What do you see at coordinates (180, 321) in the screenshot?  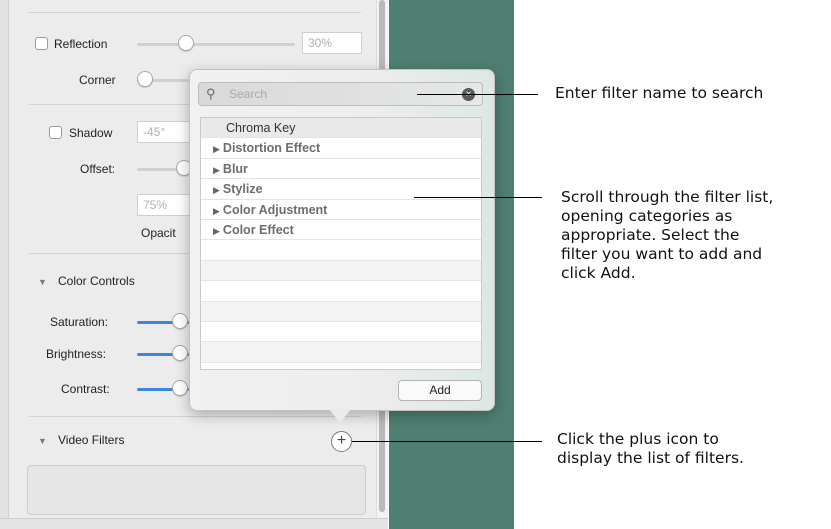 I see `saturation-slider-knob` at bounding box center [180, 321].